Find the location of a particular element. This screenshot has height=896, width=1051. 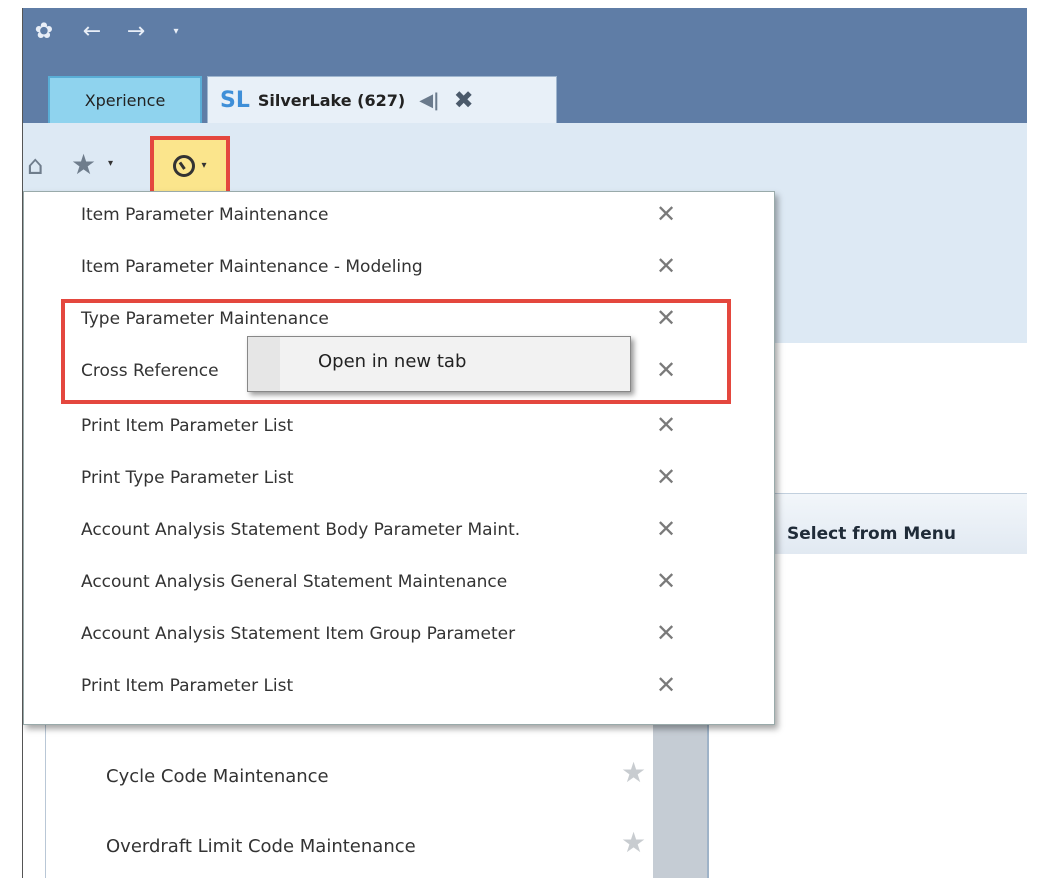

history-item-label: Item Parameter Maintenance - Modeling is located at coordinates (252, 267).